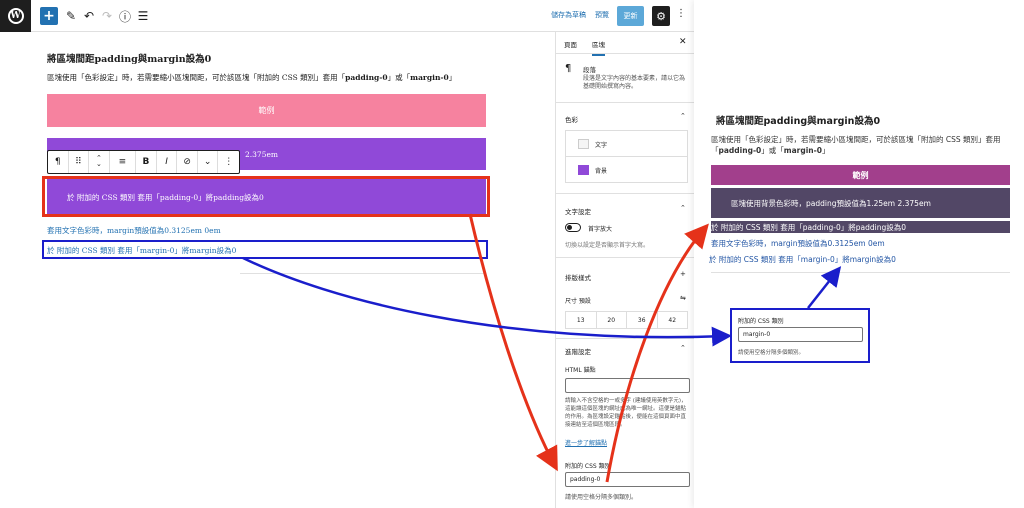  I want to click on bold-button: B, so click(146, 162).